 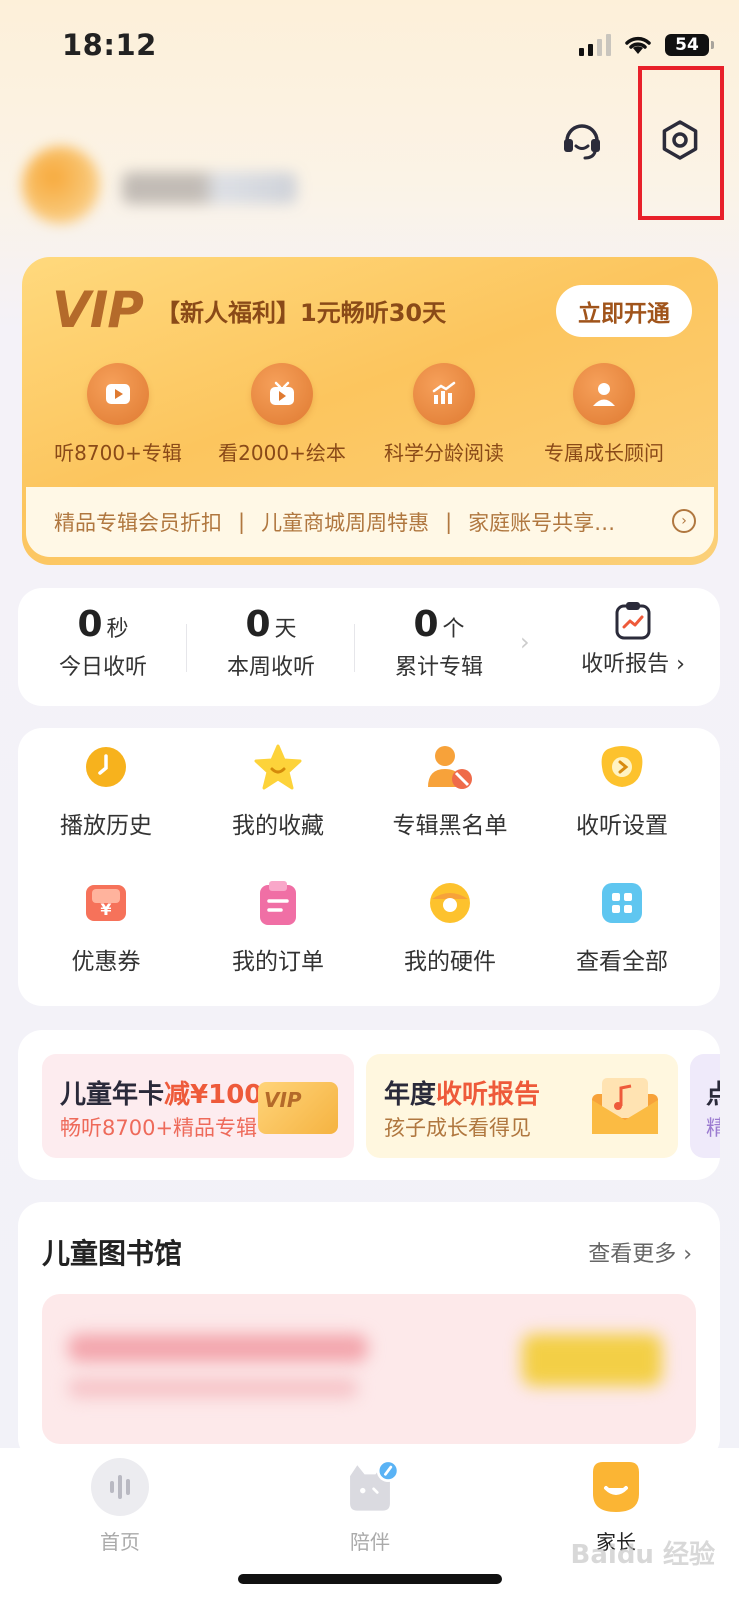 I want to click on stat-today: 0秒 今日收听, so click(x=103, y=642).